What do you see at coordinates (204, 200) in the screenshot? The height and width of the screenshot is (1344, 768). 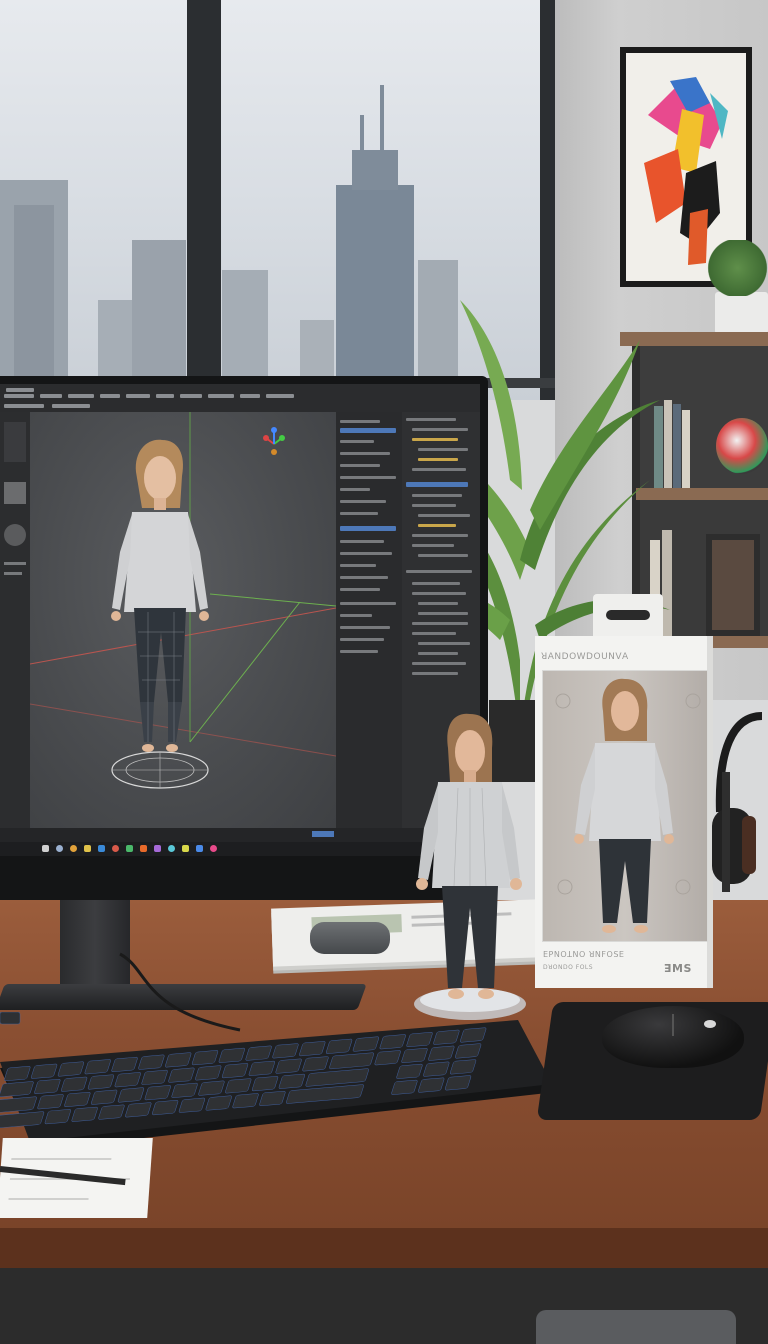 I see `window-mullion` at bounding box center [204, 200].